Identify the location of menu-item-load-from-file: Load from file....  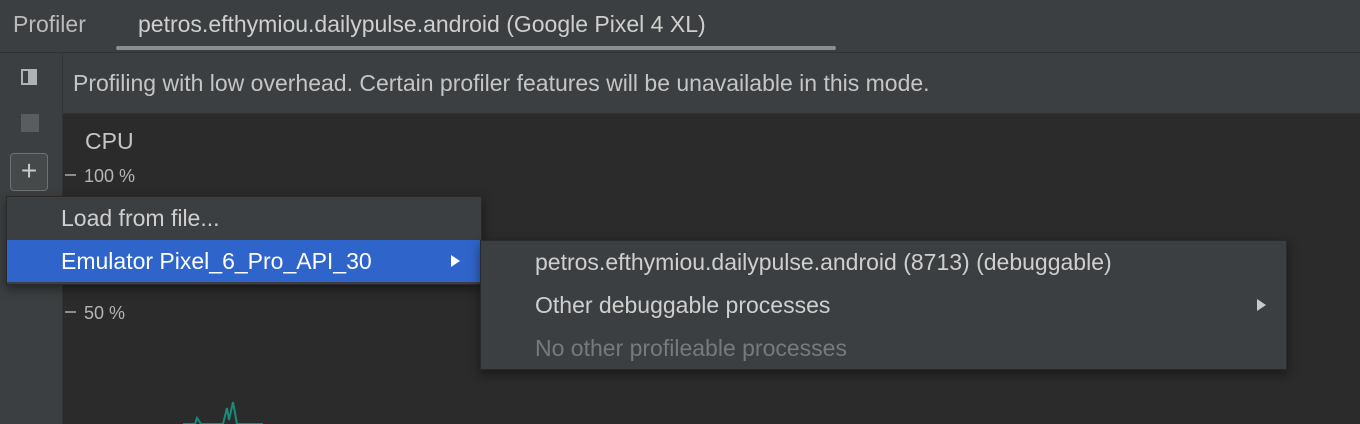
(244, 218).